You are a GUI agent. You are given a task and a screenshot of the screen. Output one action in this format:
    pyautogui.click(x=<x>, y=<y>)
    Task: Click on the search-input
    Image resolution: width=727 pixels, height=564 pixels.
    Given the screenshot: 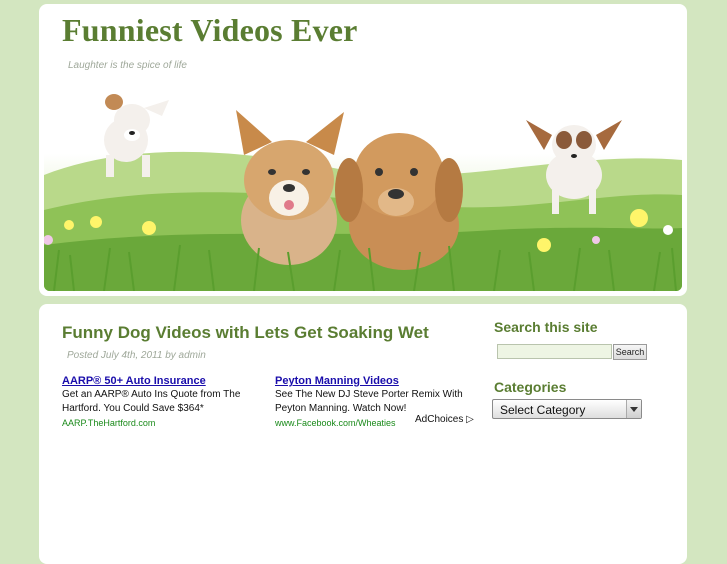 What is the action you would take?
    pyautogui.click(x=554, y=351)
    